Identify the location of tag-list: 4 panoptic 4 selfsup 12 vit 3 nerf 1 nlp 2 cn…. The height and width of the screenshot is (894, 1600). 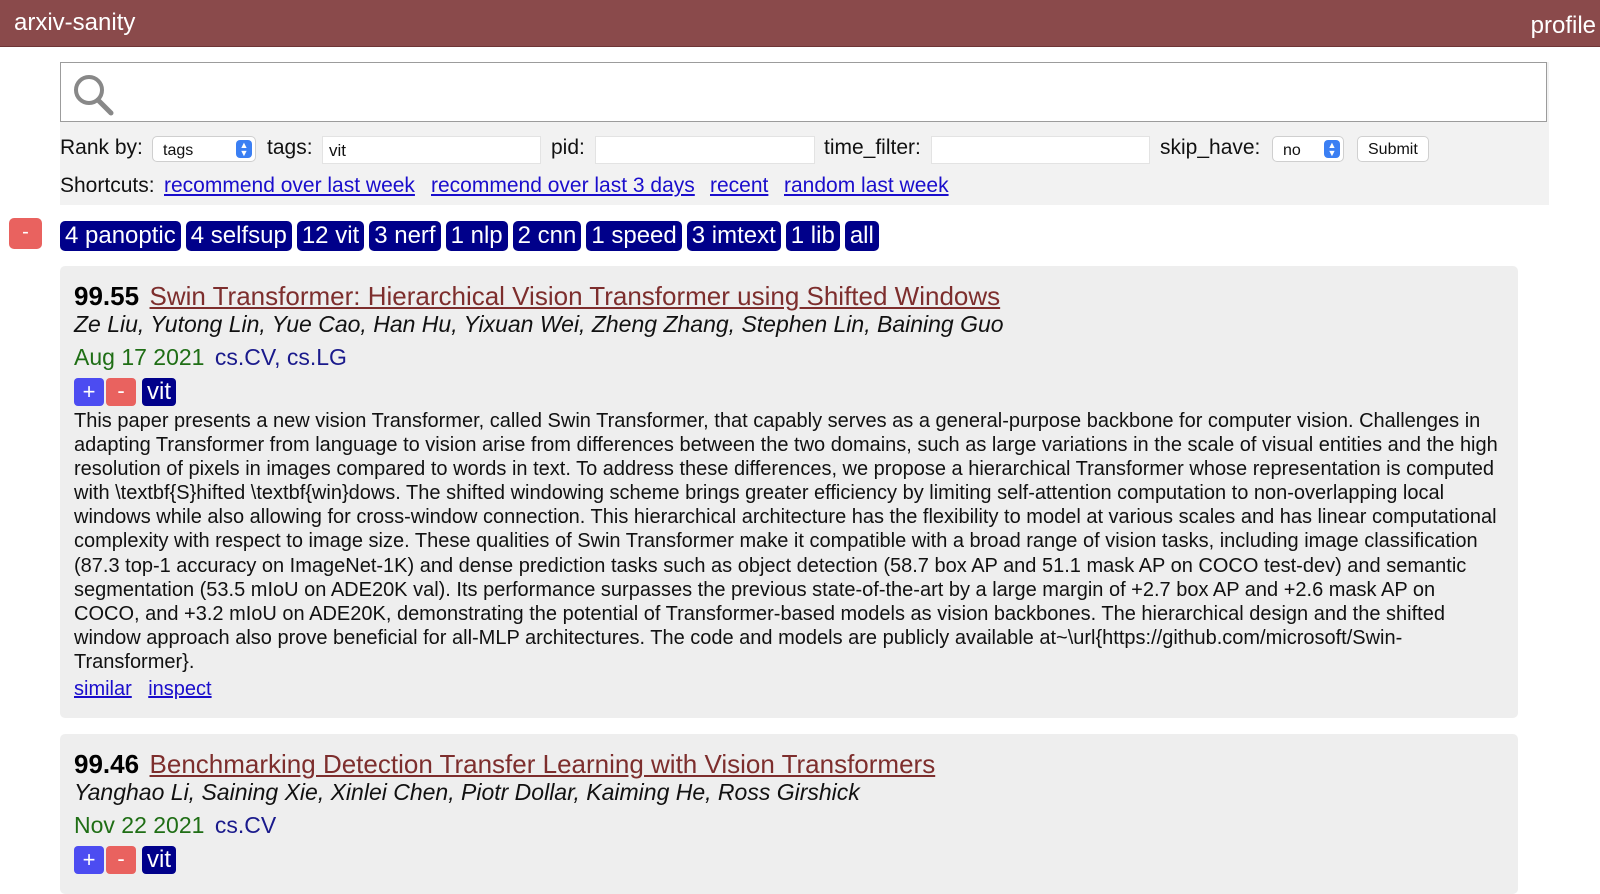
(472, 236).